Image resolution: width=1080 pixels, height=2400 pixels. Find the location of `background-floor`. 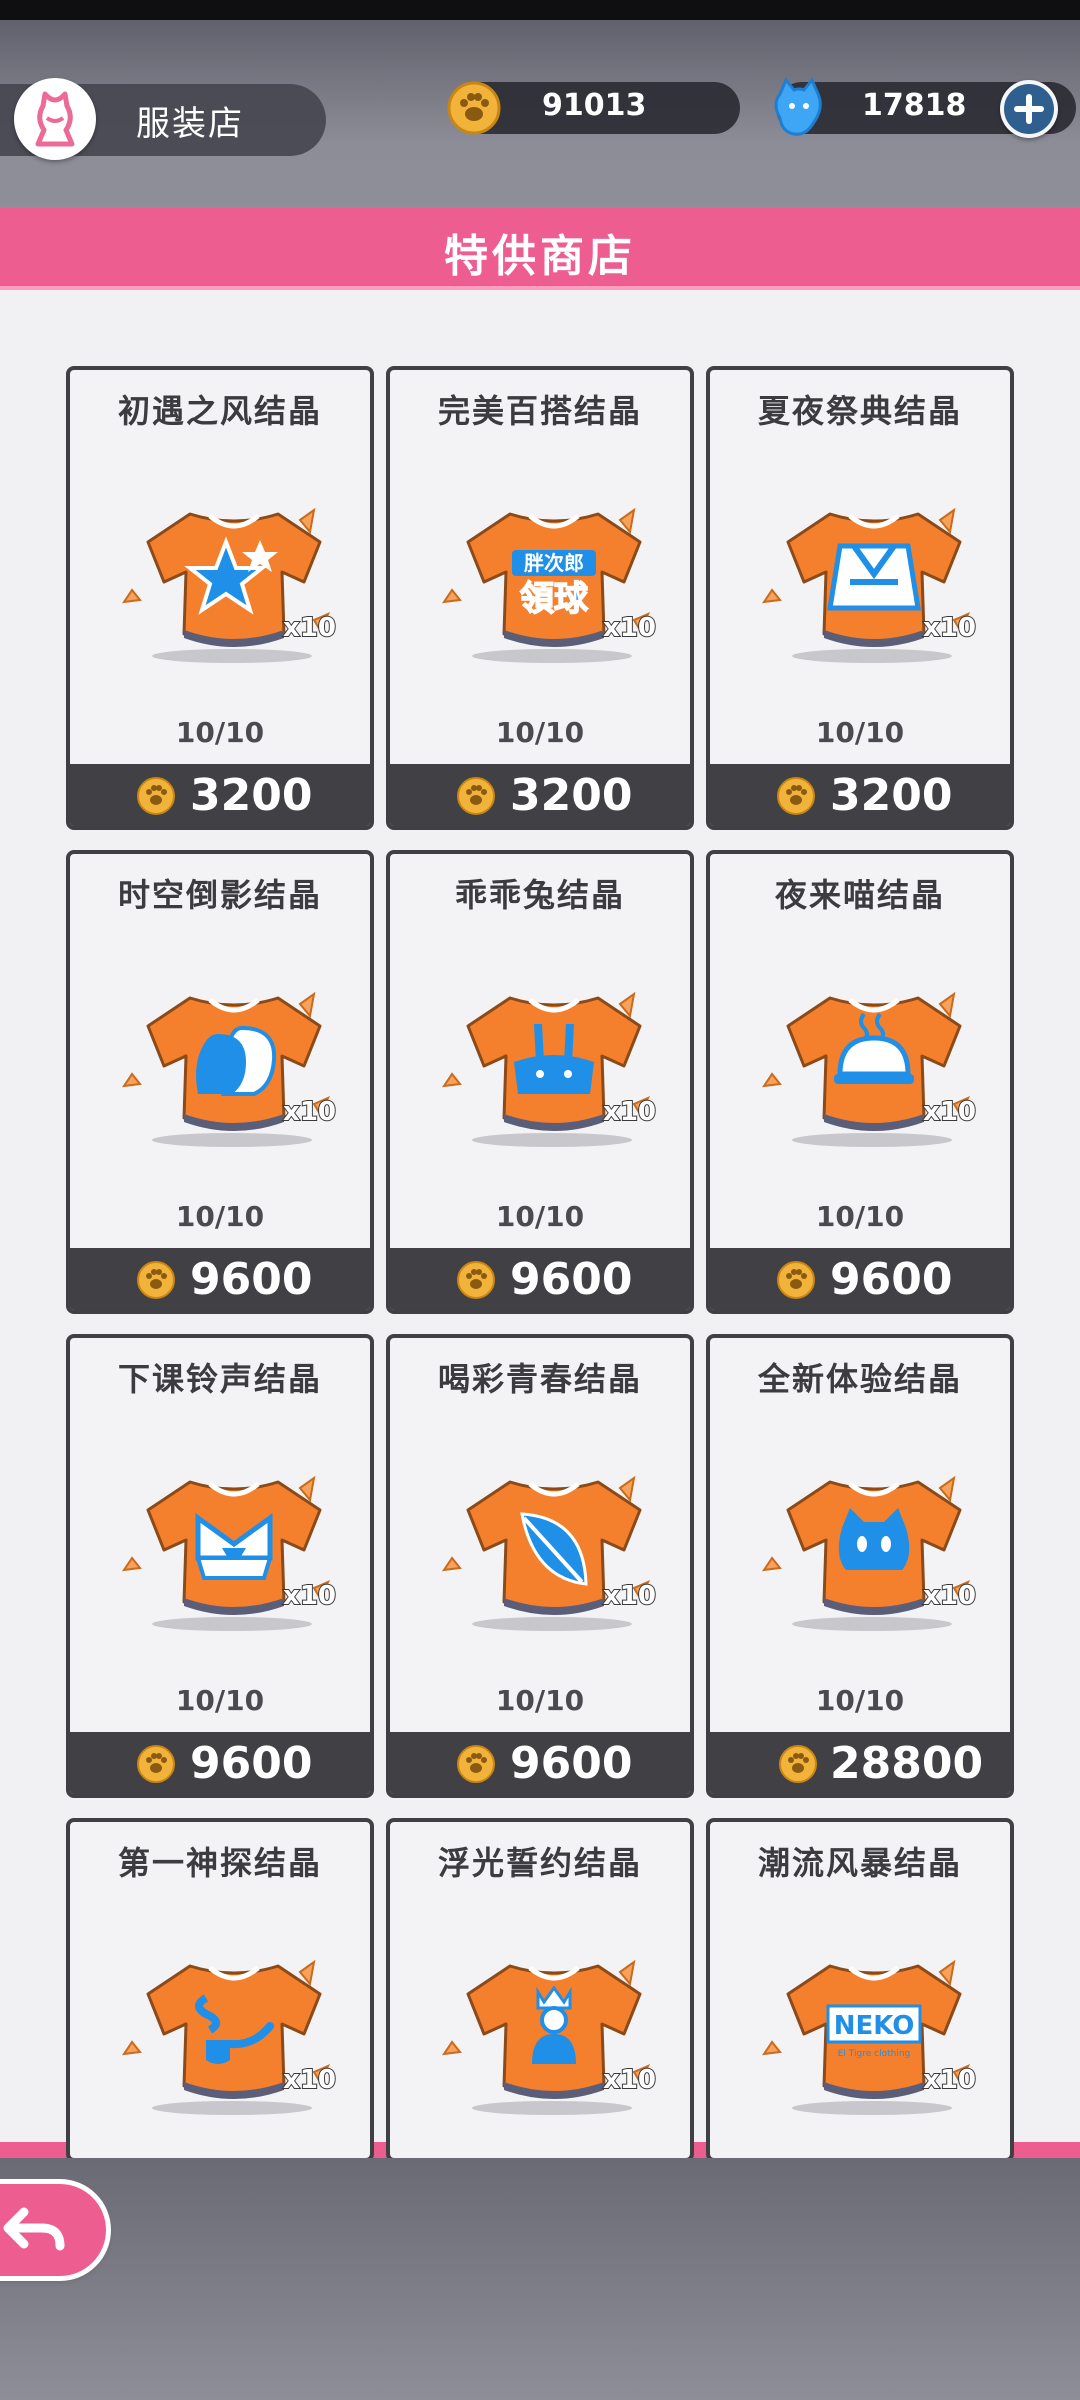

background-floor is located at coordinates (540, 2279).